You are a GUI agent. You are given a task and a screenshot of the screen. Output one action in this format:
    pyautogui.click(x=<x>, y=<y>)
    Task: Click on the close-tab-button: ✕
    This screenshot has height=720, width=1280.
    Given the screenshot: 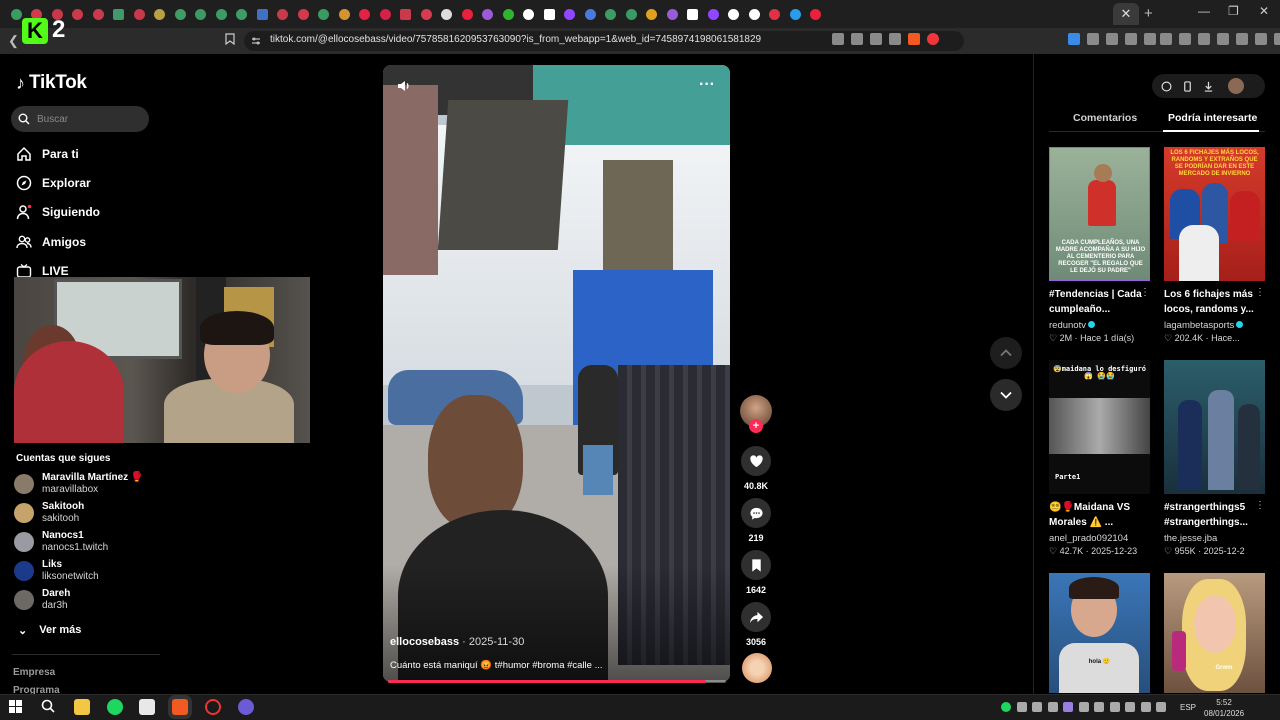 What is the action you would take?
    pyautogui.click(x=1126, y=14)
    